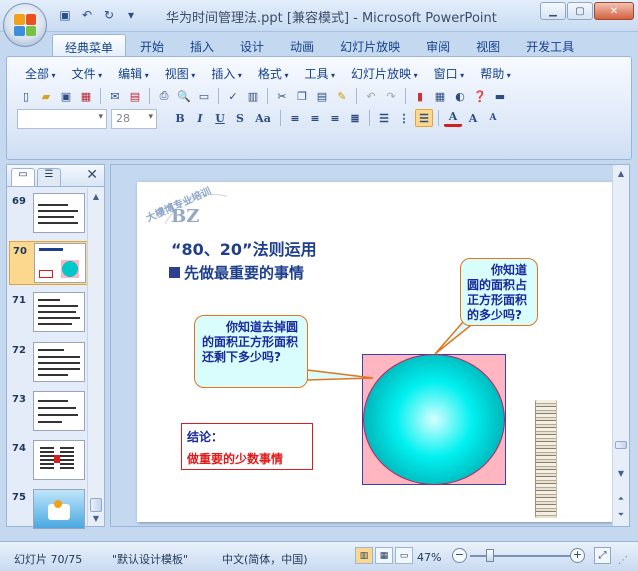 The image size is (638, 571). Describe the element at coordinates (295, 118) in the screenshot. I see `align-left-icon: ≡` at that location.